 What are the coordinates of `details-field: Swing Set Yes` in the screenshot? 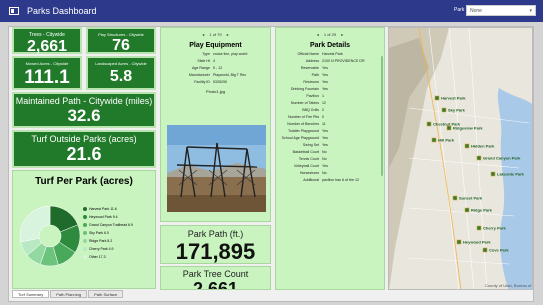 It's located at (330, 145).